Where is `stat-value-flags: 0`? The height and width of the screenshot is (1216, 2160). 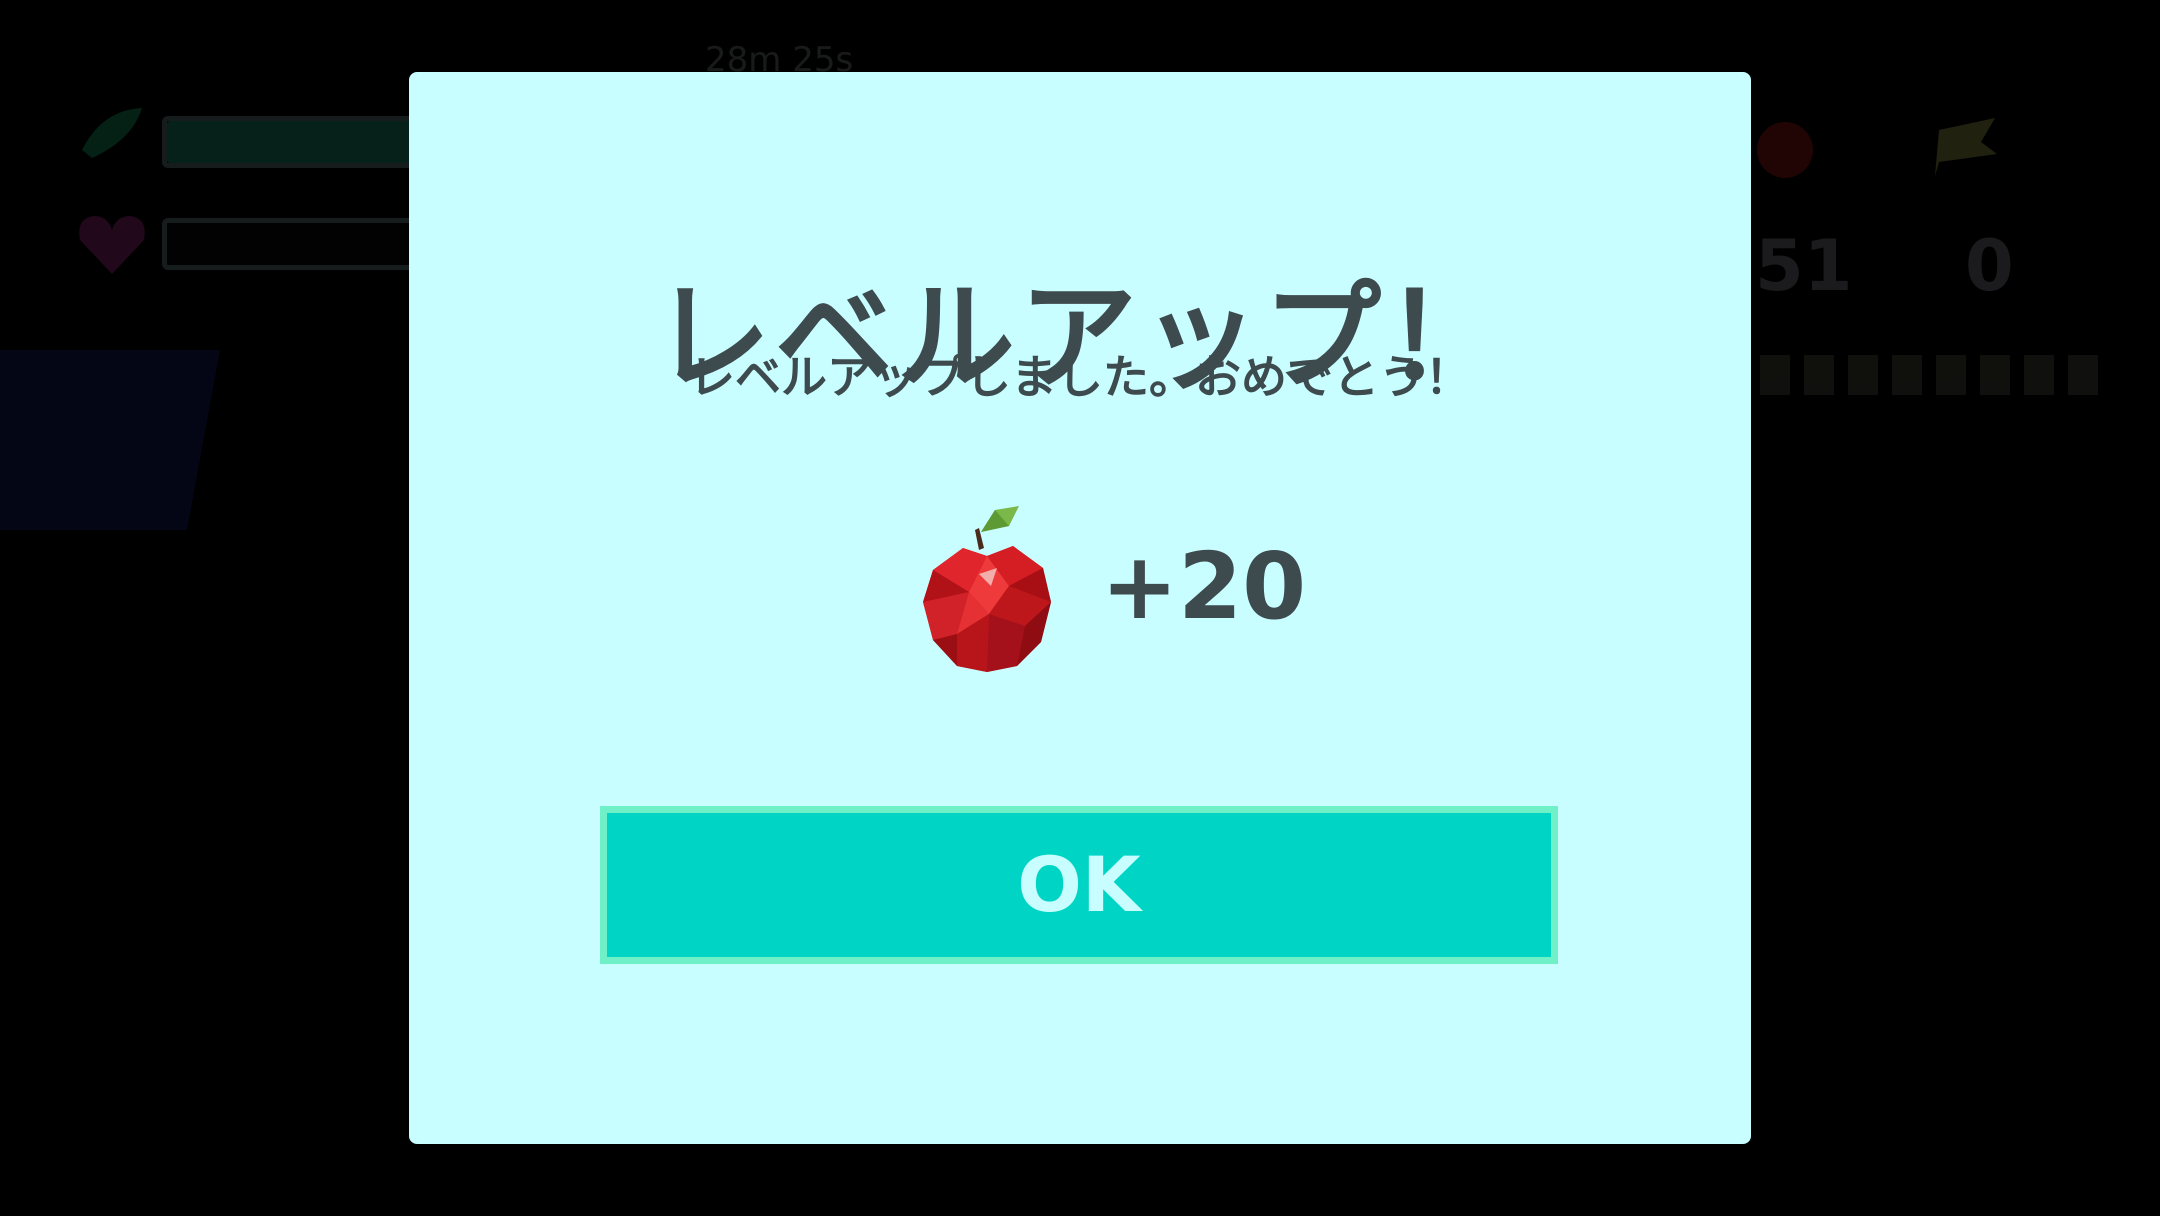
stat-value-flags: 0 is located at coordinates (1989, 266).